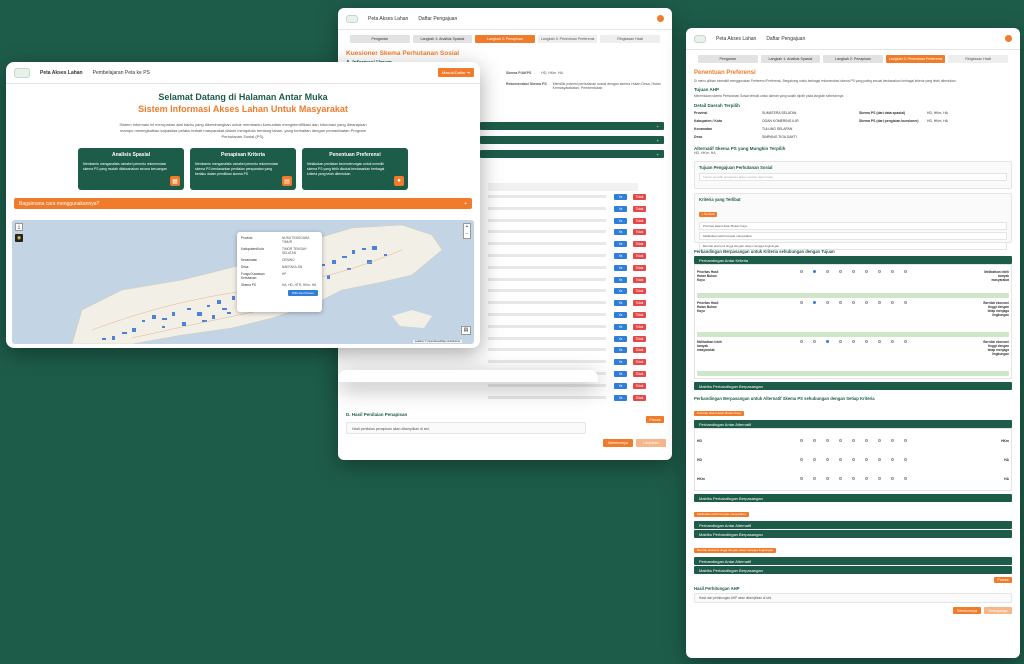 This screenshot has width=1024, height=664. What do you see at coordinates (719, 413) in the screenshot?
I see `perb2-tag: Prioritas Hasil Hutan Bukan Kayu` at bounding box center [719, 413].